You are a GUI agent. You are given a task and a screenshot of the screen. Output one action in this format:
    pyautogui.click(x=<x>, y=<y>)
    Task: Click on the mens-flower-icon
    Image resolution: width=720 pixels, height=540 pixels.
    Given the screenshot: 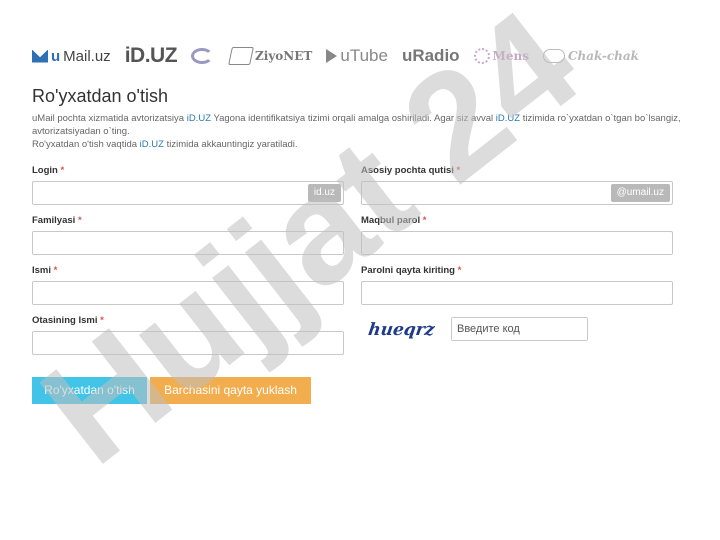 What is the action you would take?
    pyautogui.click(x=481, y=56)
    